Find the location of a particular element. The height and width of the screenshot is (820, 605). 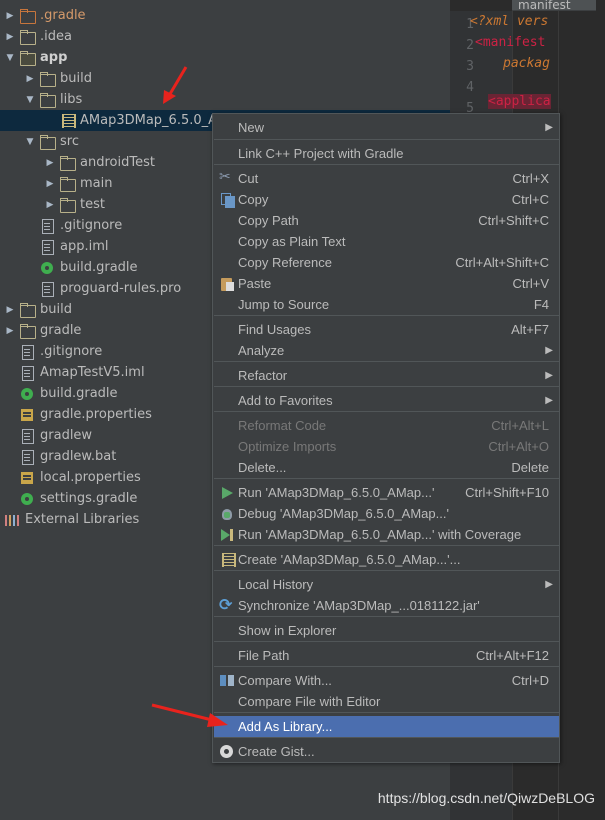

menu-item-label: Analyze is located at coordinates (261, 350).